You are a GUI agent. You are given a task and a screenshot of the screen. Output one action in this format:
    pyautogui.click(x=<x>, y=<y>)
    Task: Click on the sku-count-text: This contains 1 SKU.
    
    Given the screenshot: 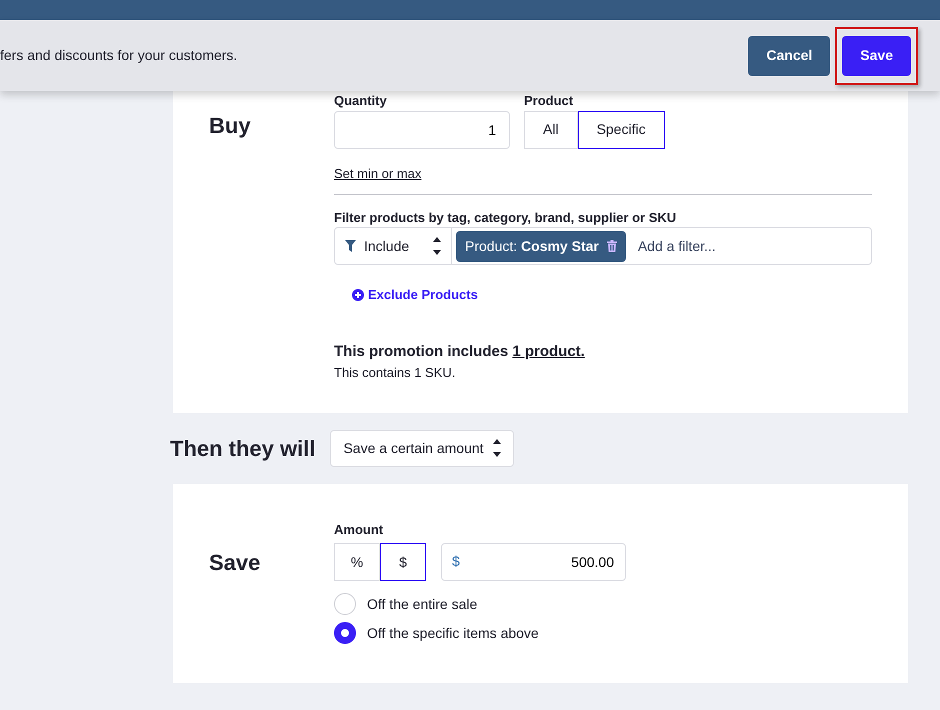 What is the action you would take?
    pyautogui.click(x=395, y=373)
    